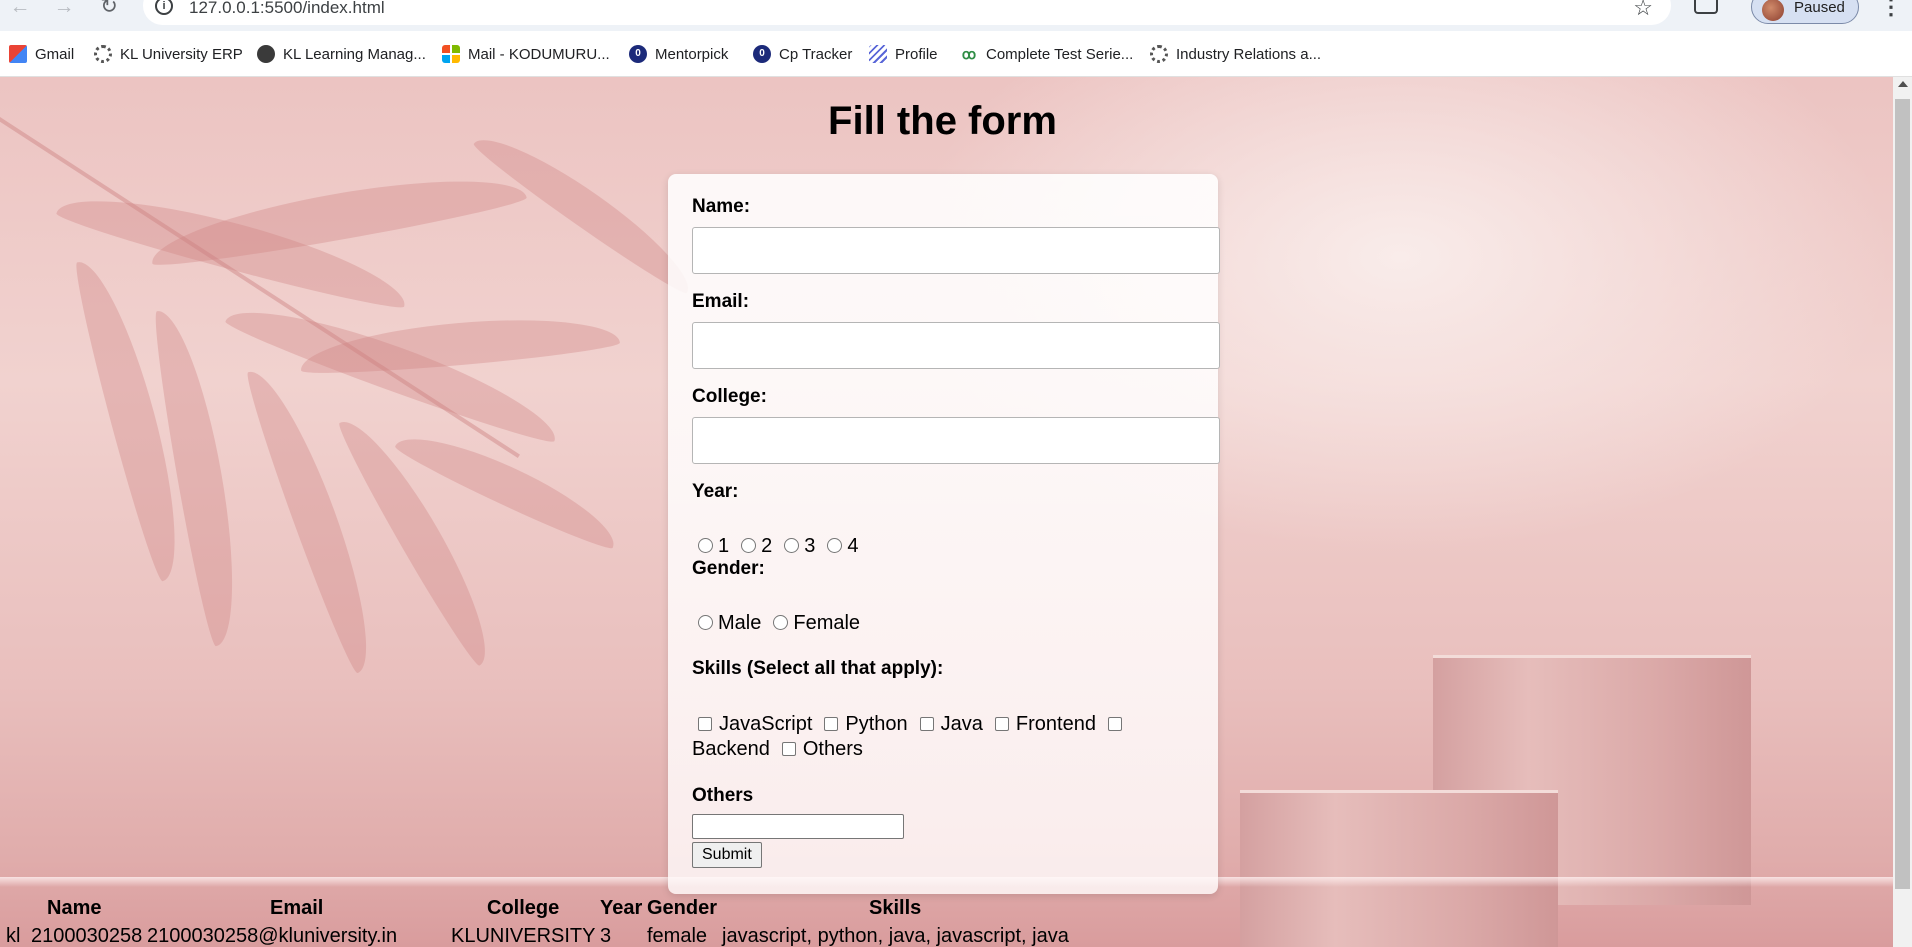 The height and width of the screenshot is (947, 1912). I want to click on bookmark-label: Profile, so click(916, 54).